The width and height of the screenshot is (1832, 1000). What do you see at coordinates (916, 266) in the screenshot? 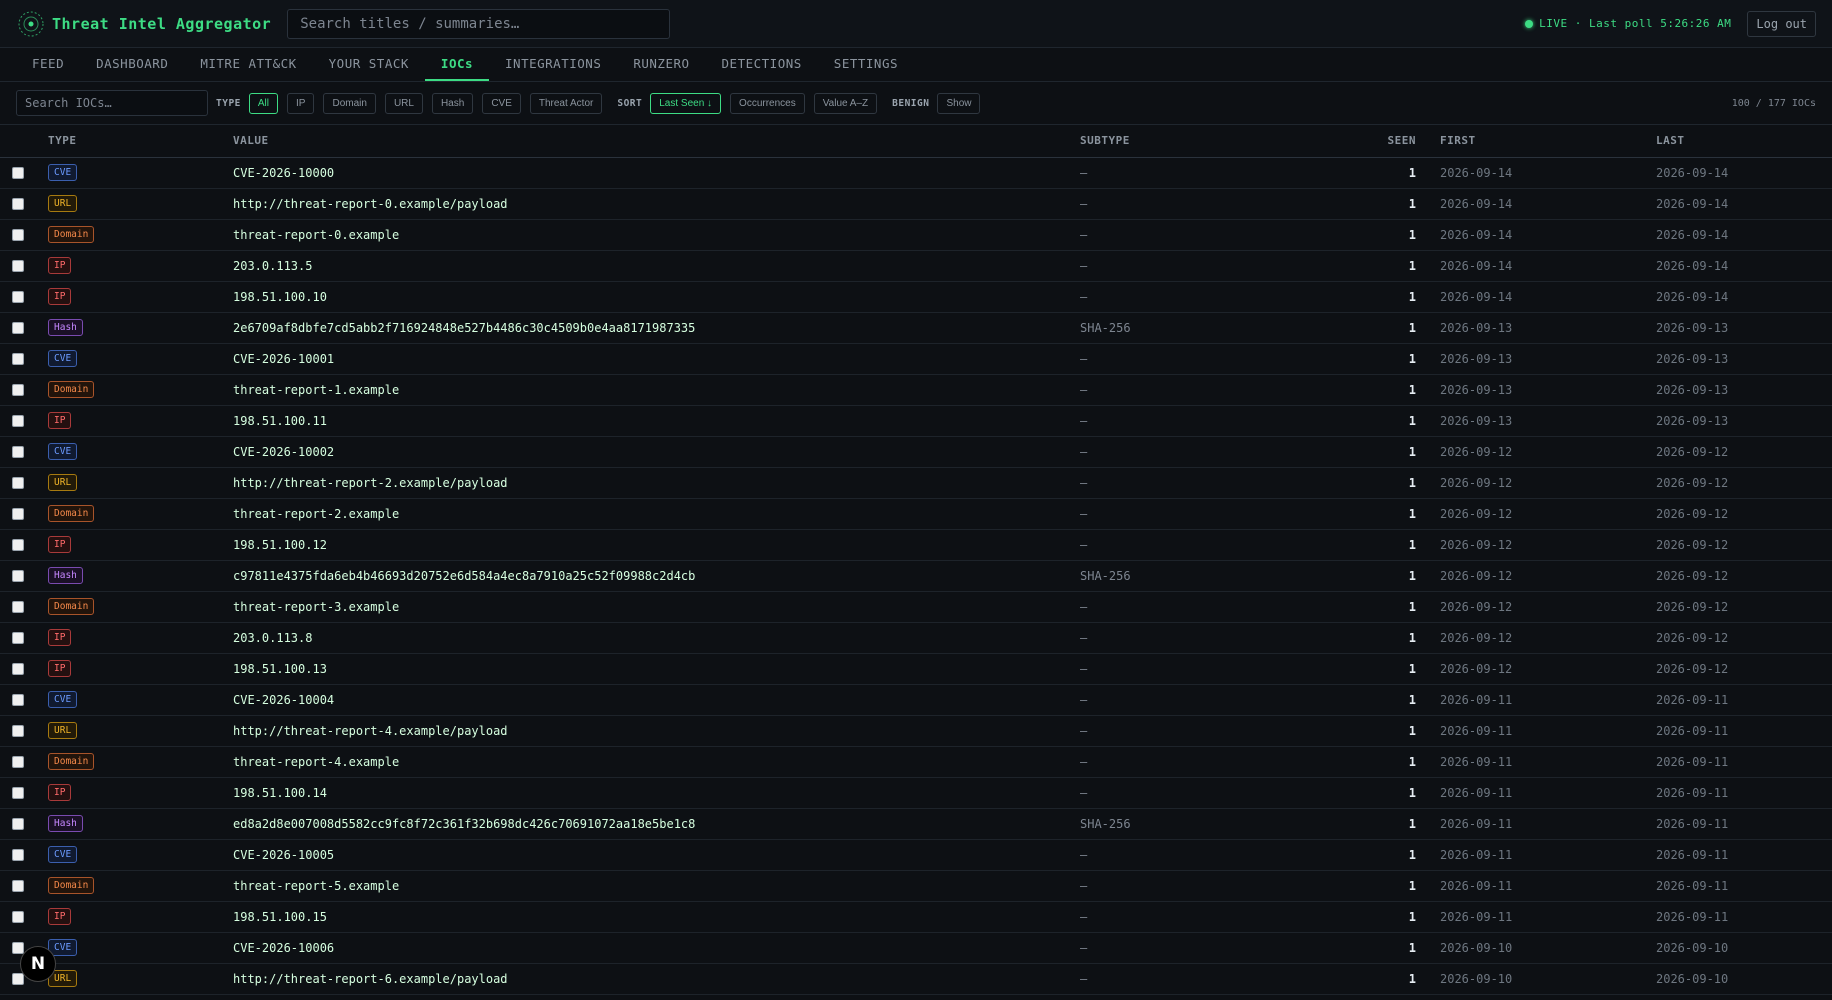
I see `table-row: IP 203.0.113.5—1 2026-09-14 2026-09-14` at bounding box center [916, 266].